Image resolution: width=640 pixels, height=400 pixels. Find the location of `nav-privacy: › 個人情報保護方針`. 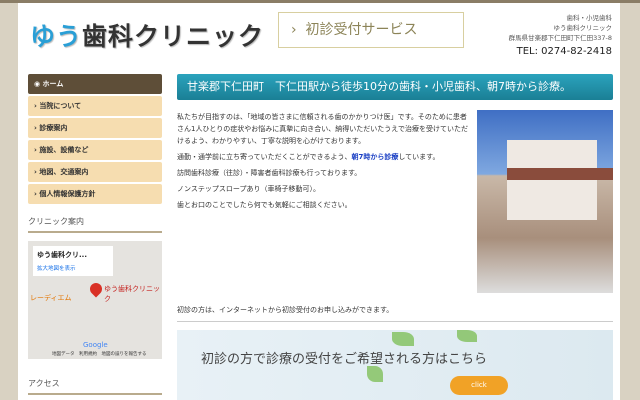

nav-privacy: › 個人情報保護方針 is located at coordinates (95, 194).